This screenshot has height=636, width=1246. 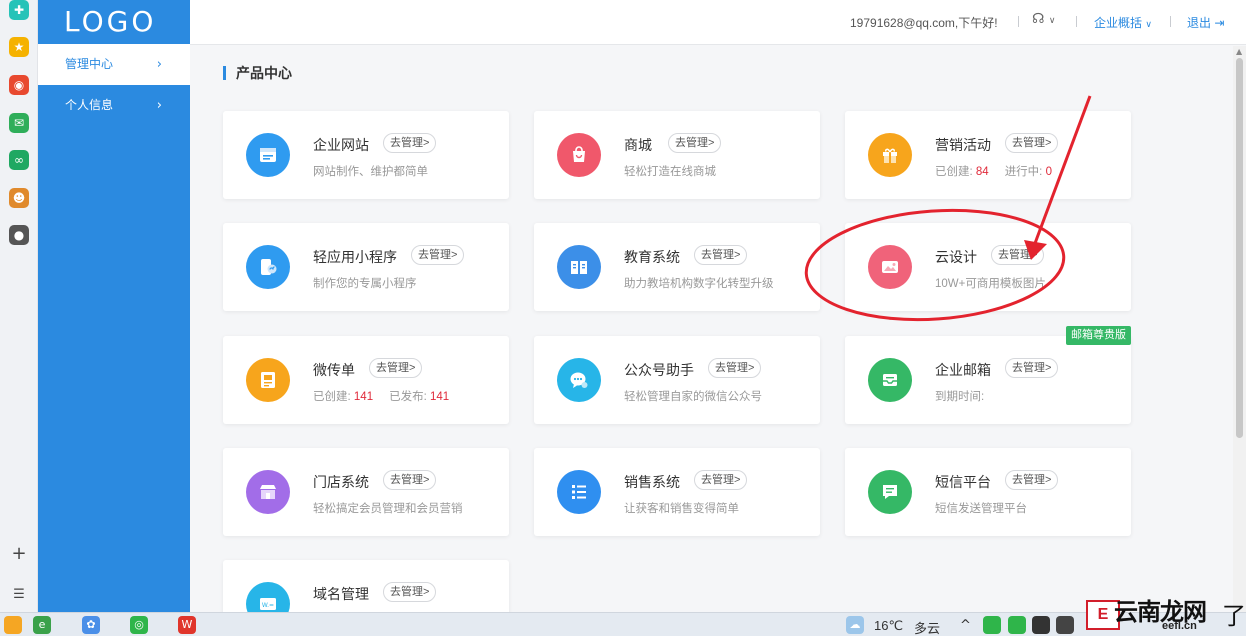 I want to click on card-description: 让获客和销售变得简单, so click(x=681, y=509).